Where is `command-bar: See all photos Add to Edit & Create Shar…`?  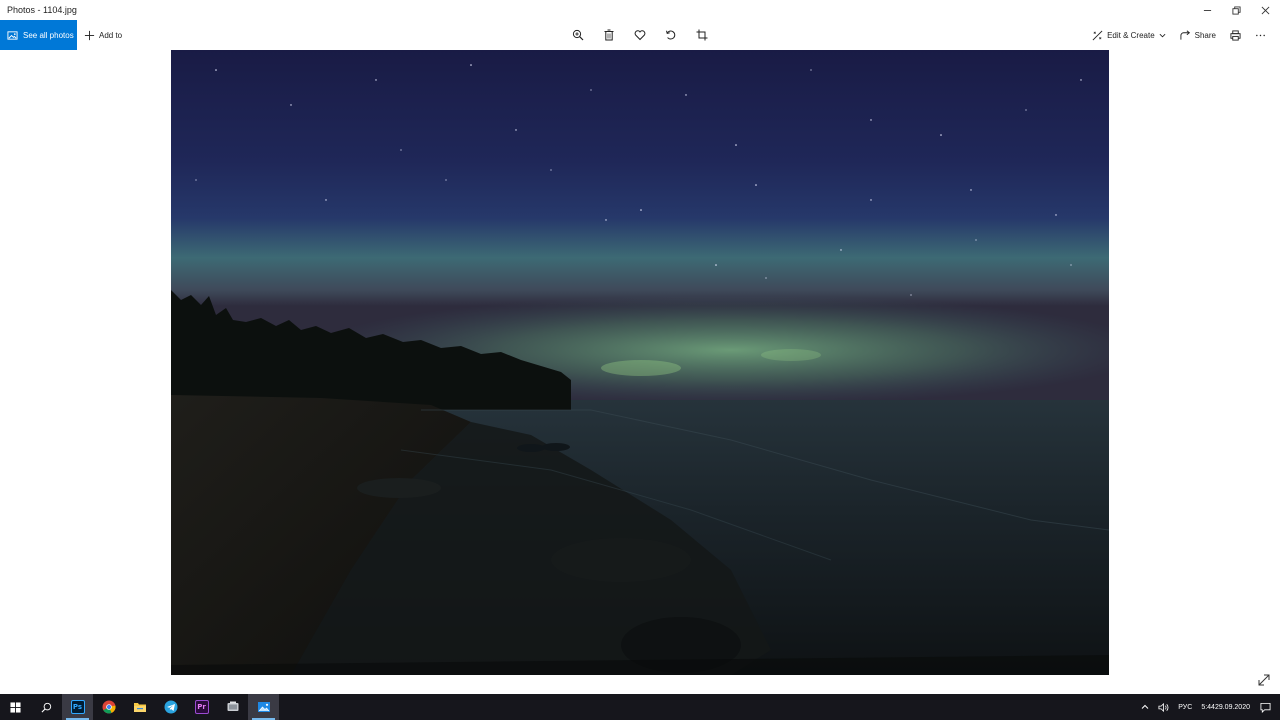
command-bar: See all photos Add to Edit & Create Shar… is located at coordinates (640, 35).